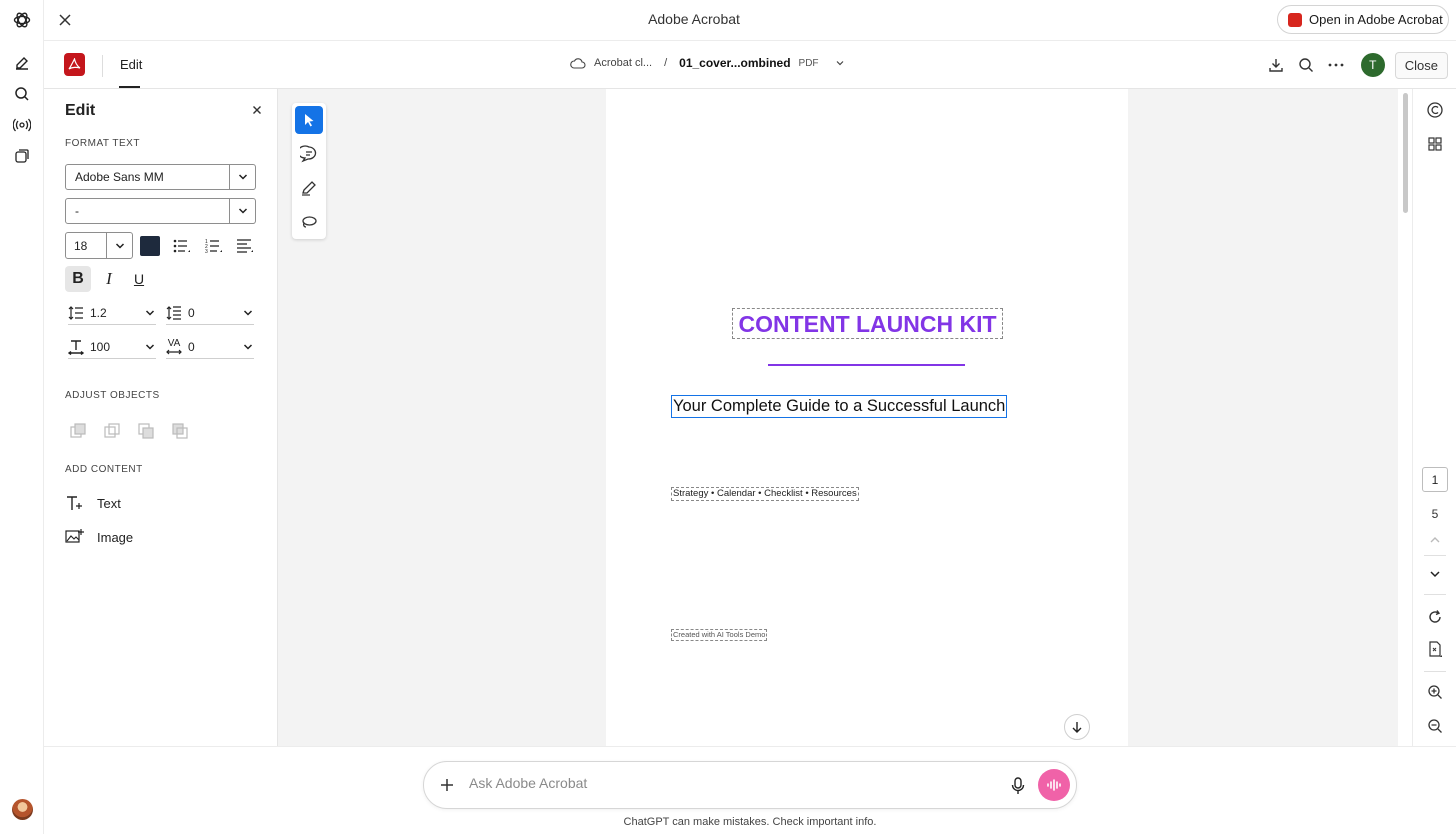 This screenshot has width=1456, height=834. I want to click on tool-palette, so click(309, 171).